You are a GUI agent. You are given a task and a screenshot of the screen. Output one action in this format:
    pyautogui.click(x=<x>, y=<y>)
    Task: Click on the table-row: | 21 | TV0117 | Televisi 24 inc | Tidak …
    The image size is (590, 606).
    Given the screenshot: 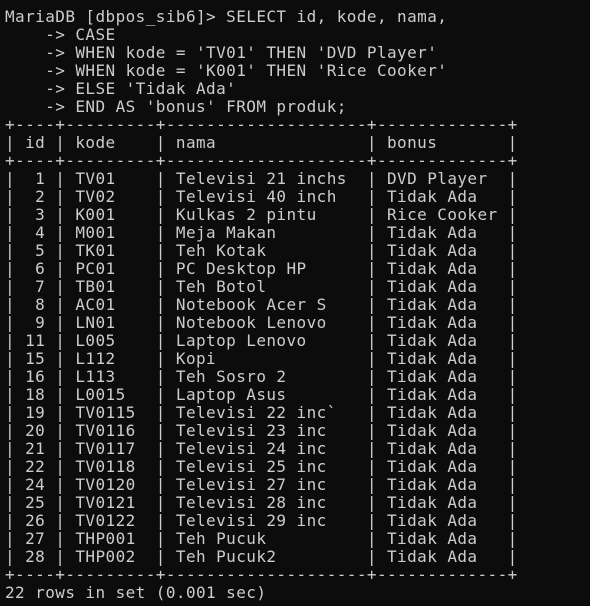 What is the action you would take?
    pyautogui.click(x=261, y=448)
    